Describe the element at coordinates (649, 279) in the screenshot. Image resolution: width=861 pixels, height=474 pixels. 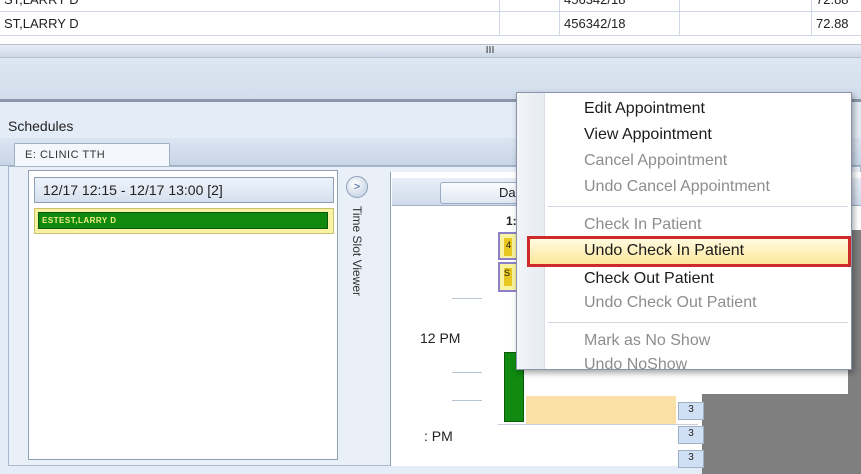
I see `menu-item-check-out-patient: Check Out Patient` at that location.